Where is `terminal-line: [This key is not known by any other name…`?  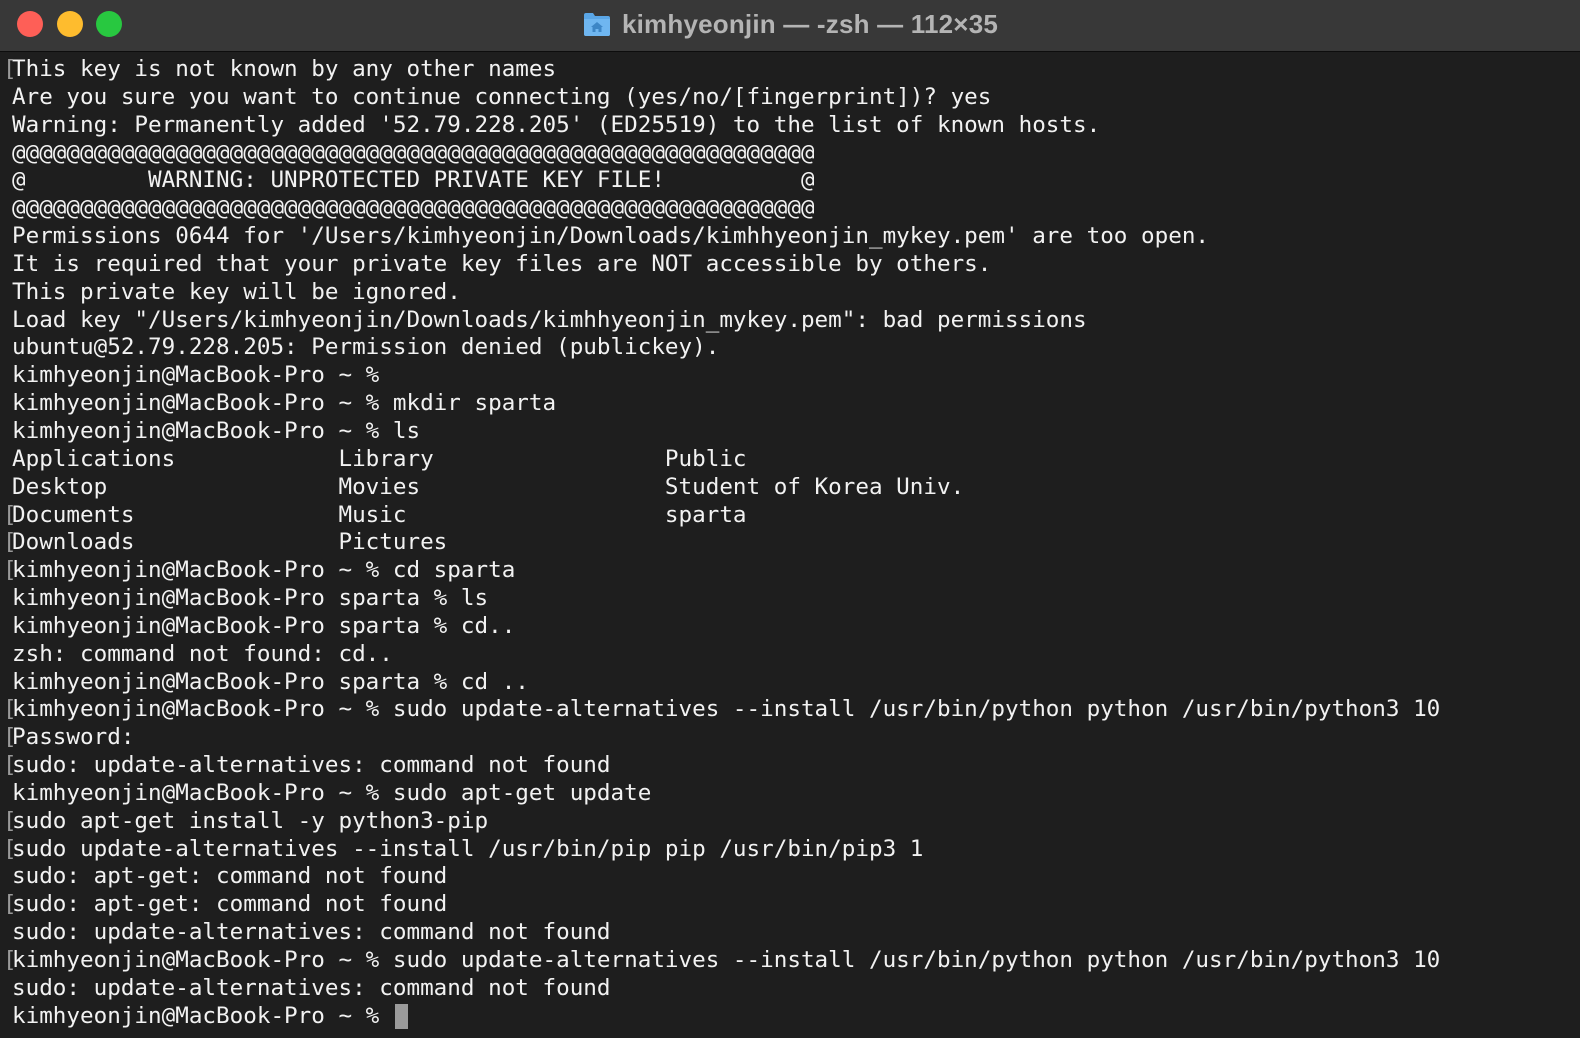
terminal-line: [This key is not known by any other name… is located at coordinates (790, 70).